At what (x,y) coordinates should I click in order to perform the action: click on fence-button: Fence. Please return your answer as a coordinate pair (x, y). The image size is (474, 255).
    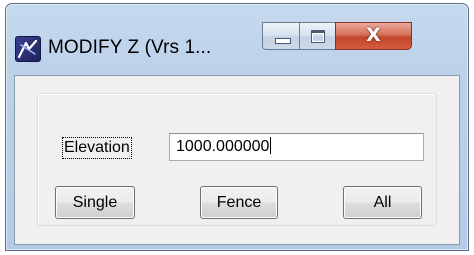
    Looking at the image, I should click on (239, 202).